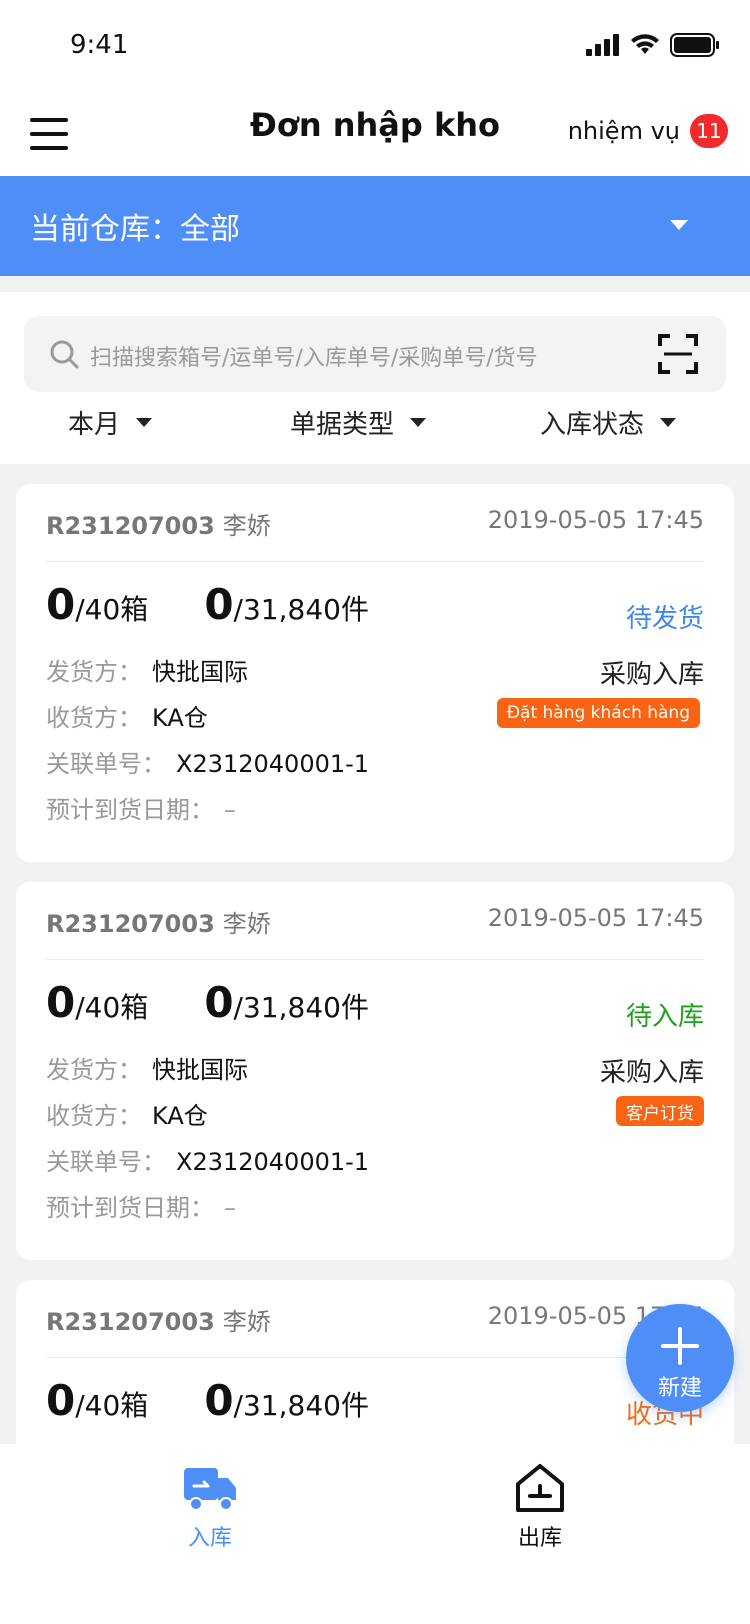  What do you see at coordinates (679, 1388) in the screenshot?
I see `new-order-label: 新建` at bounding box center [679, 1388].